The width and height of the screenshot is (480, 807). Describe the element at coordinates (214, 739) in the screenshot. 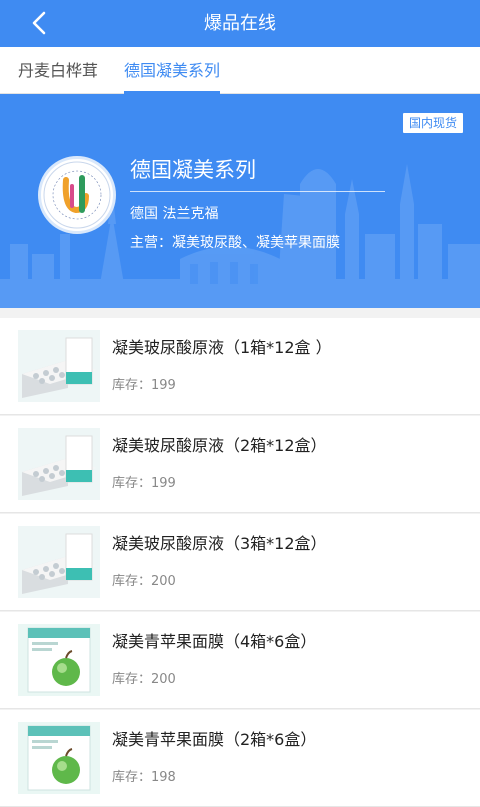

I see `product-name: 凝美青苹果面膜（2箱*6盒）` at that location.